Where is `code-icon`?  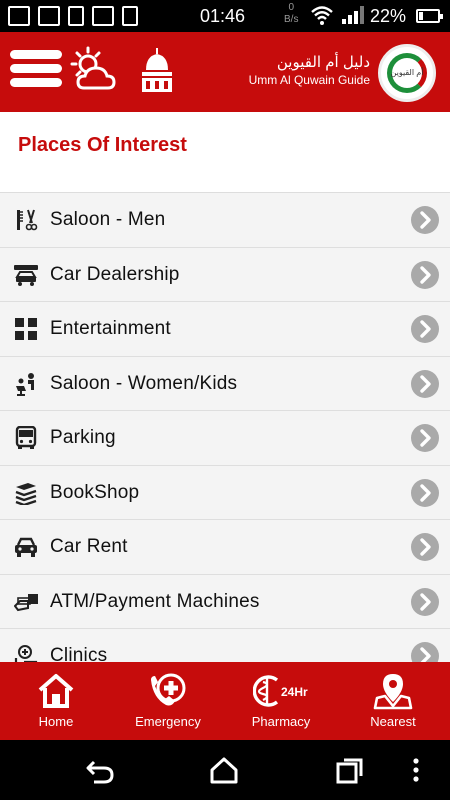
code-icon is located at coordinates (103, 16).